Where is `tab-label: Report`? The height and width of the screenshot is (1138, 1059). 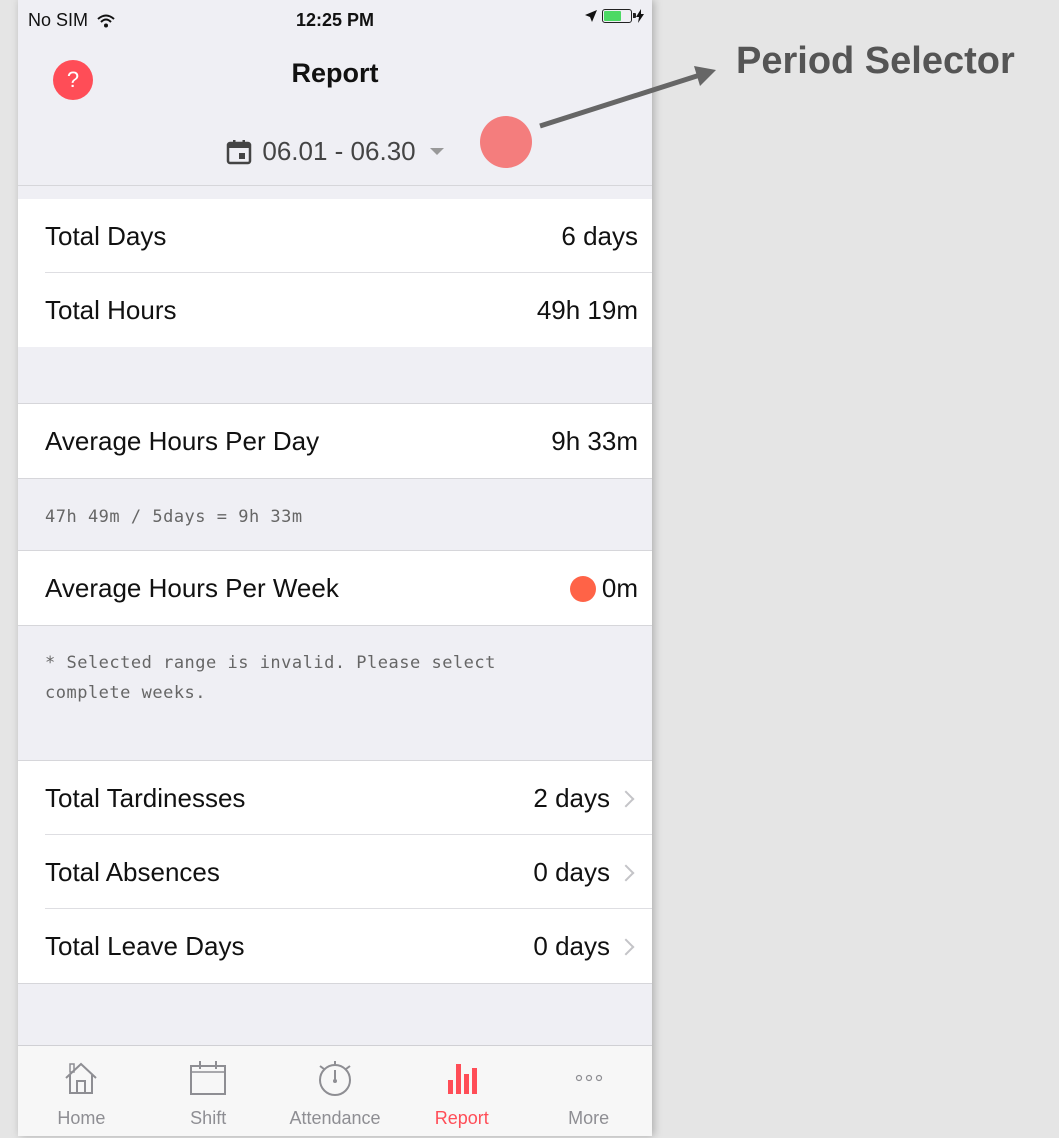
tab-label: Report is located at coordinates (461, 1118).